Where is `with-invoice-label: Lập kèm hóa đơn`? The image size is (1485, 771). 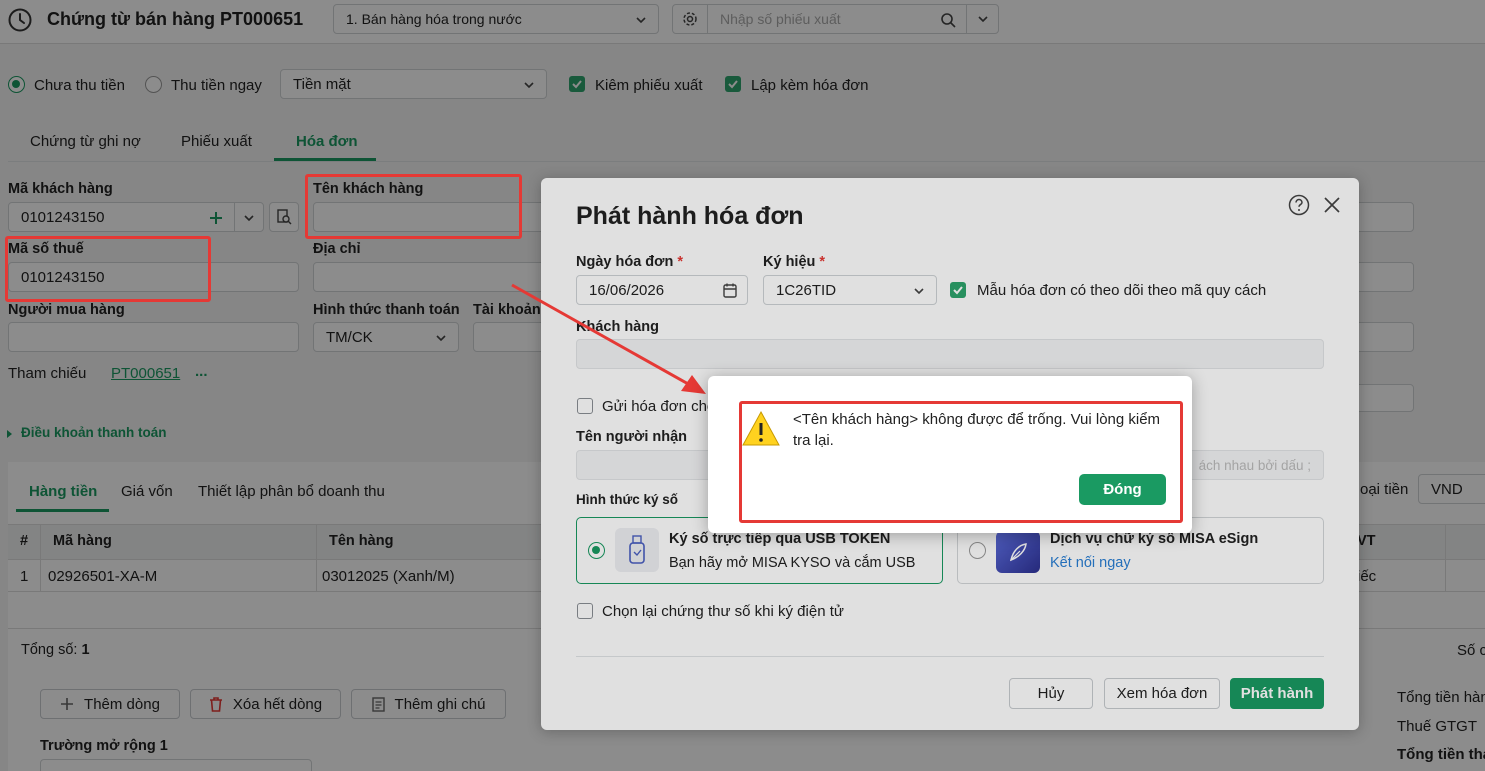 with-invoice-label: Lập kèm hóa đơn is located at coordinates (810, 85).